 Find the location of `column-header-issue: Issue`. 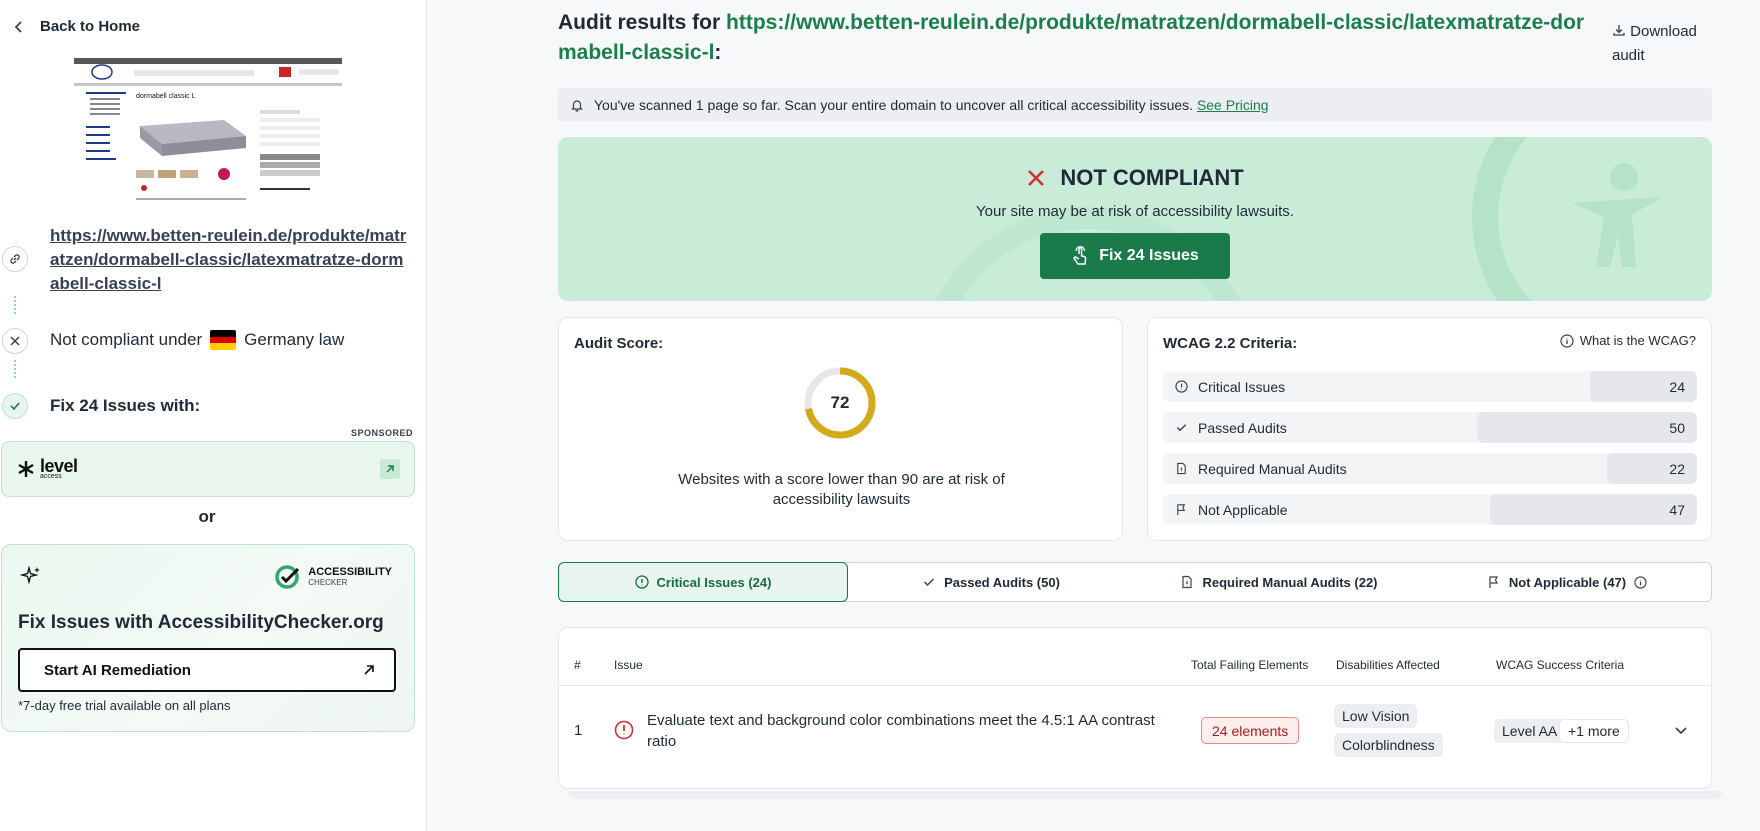

column-header-issue: Issue is located at coordinates (628, 665).